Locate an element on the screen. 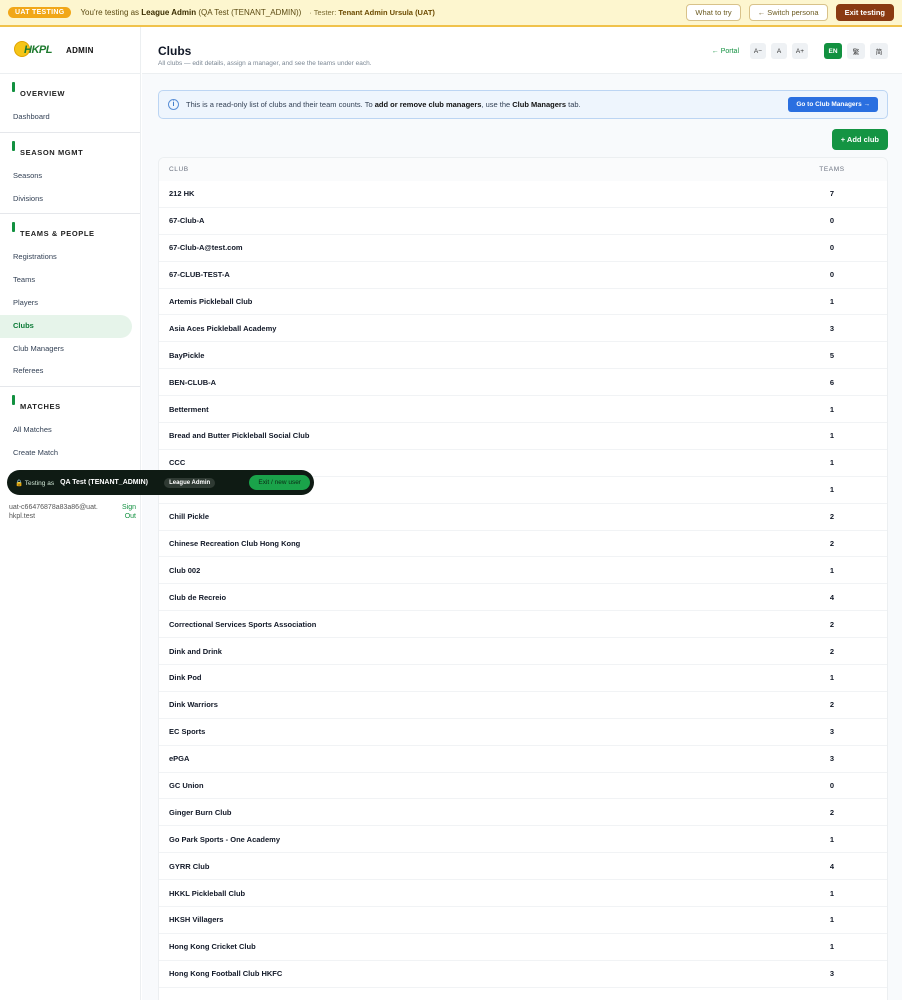  club-name-cell: Go Park Sports - One Academy is located at coordinates (478, 839).